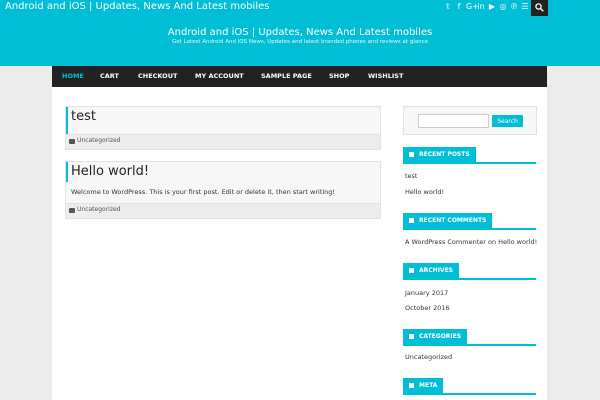  I want to click on post-title: Hello world!, so click(110, 171).